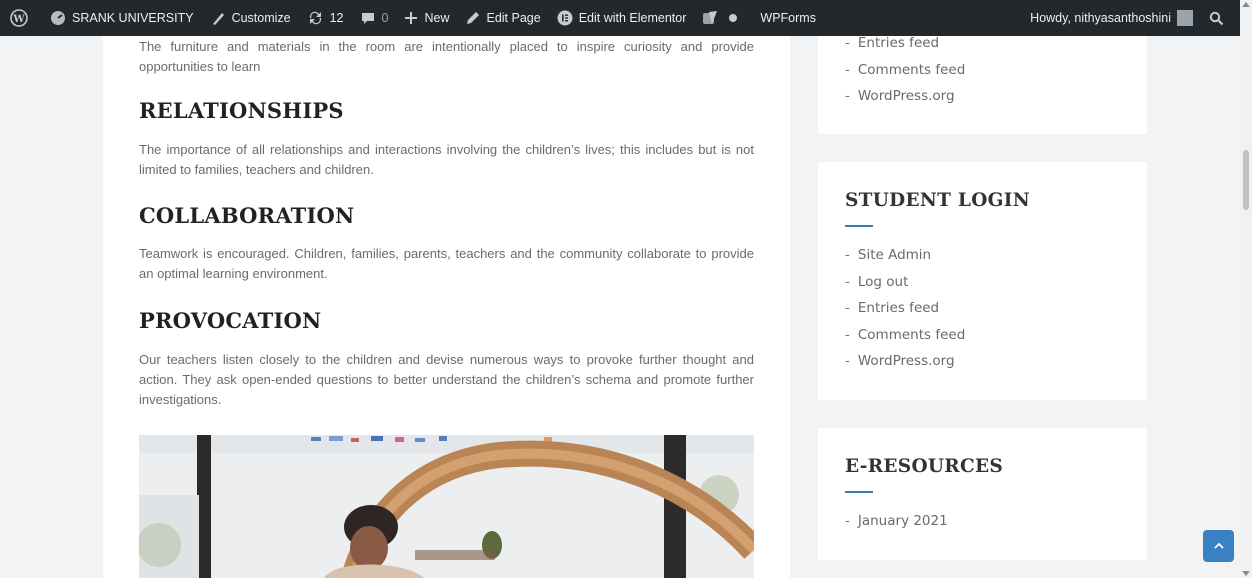  Describe the element at coordinates (937, 200) in the screenshot. I see `widget-title-student-login: STUDENT LOGIN` at that location.